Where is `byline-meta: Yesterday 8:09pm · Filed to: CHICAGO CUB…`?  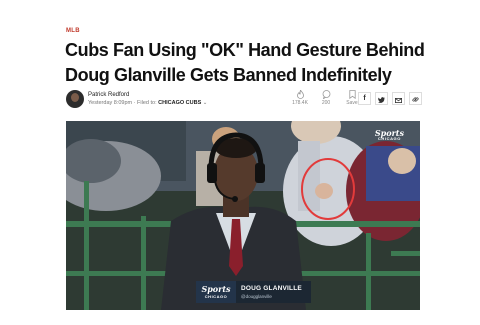 byline-meta: Yesterday 8:09pm · Filed to: CHICAGO CUB… is located at coordinates (147, 103).